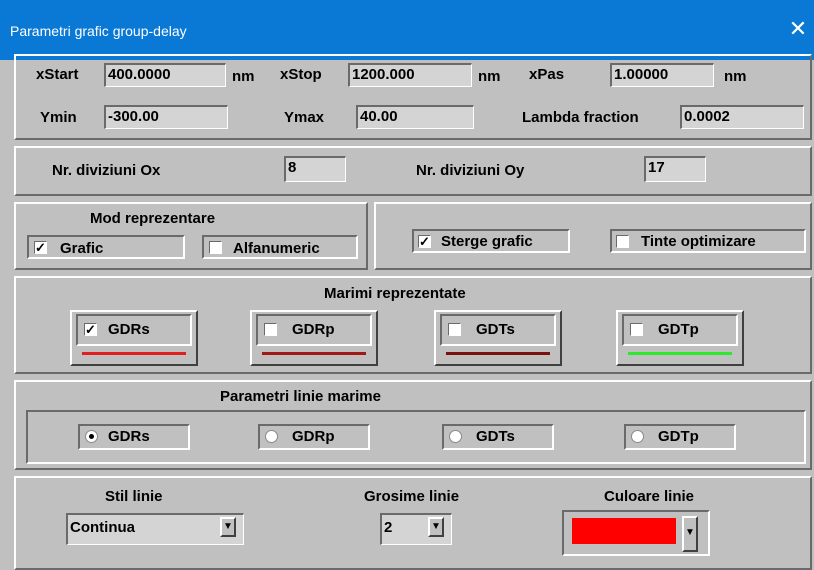 This screenshot has height=570, width=814. Describe the element at coordinates (678, 329) in the screenshot. I see `gdtp-label: GDTp` at that location.